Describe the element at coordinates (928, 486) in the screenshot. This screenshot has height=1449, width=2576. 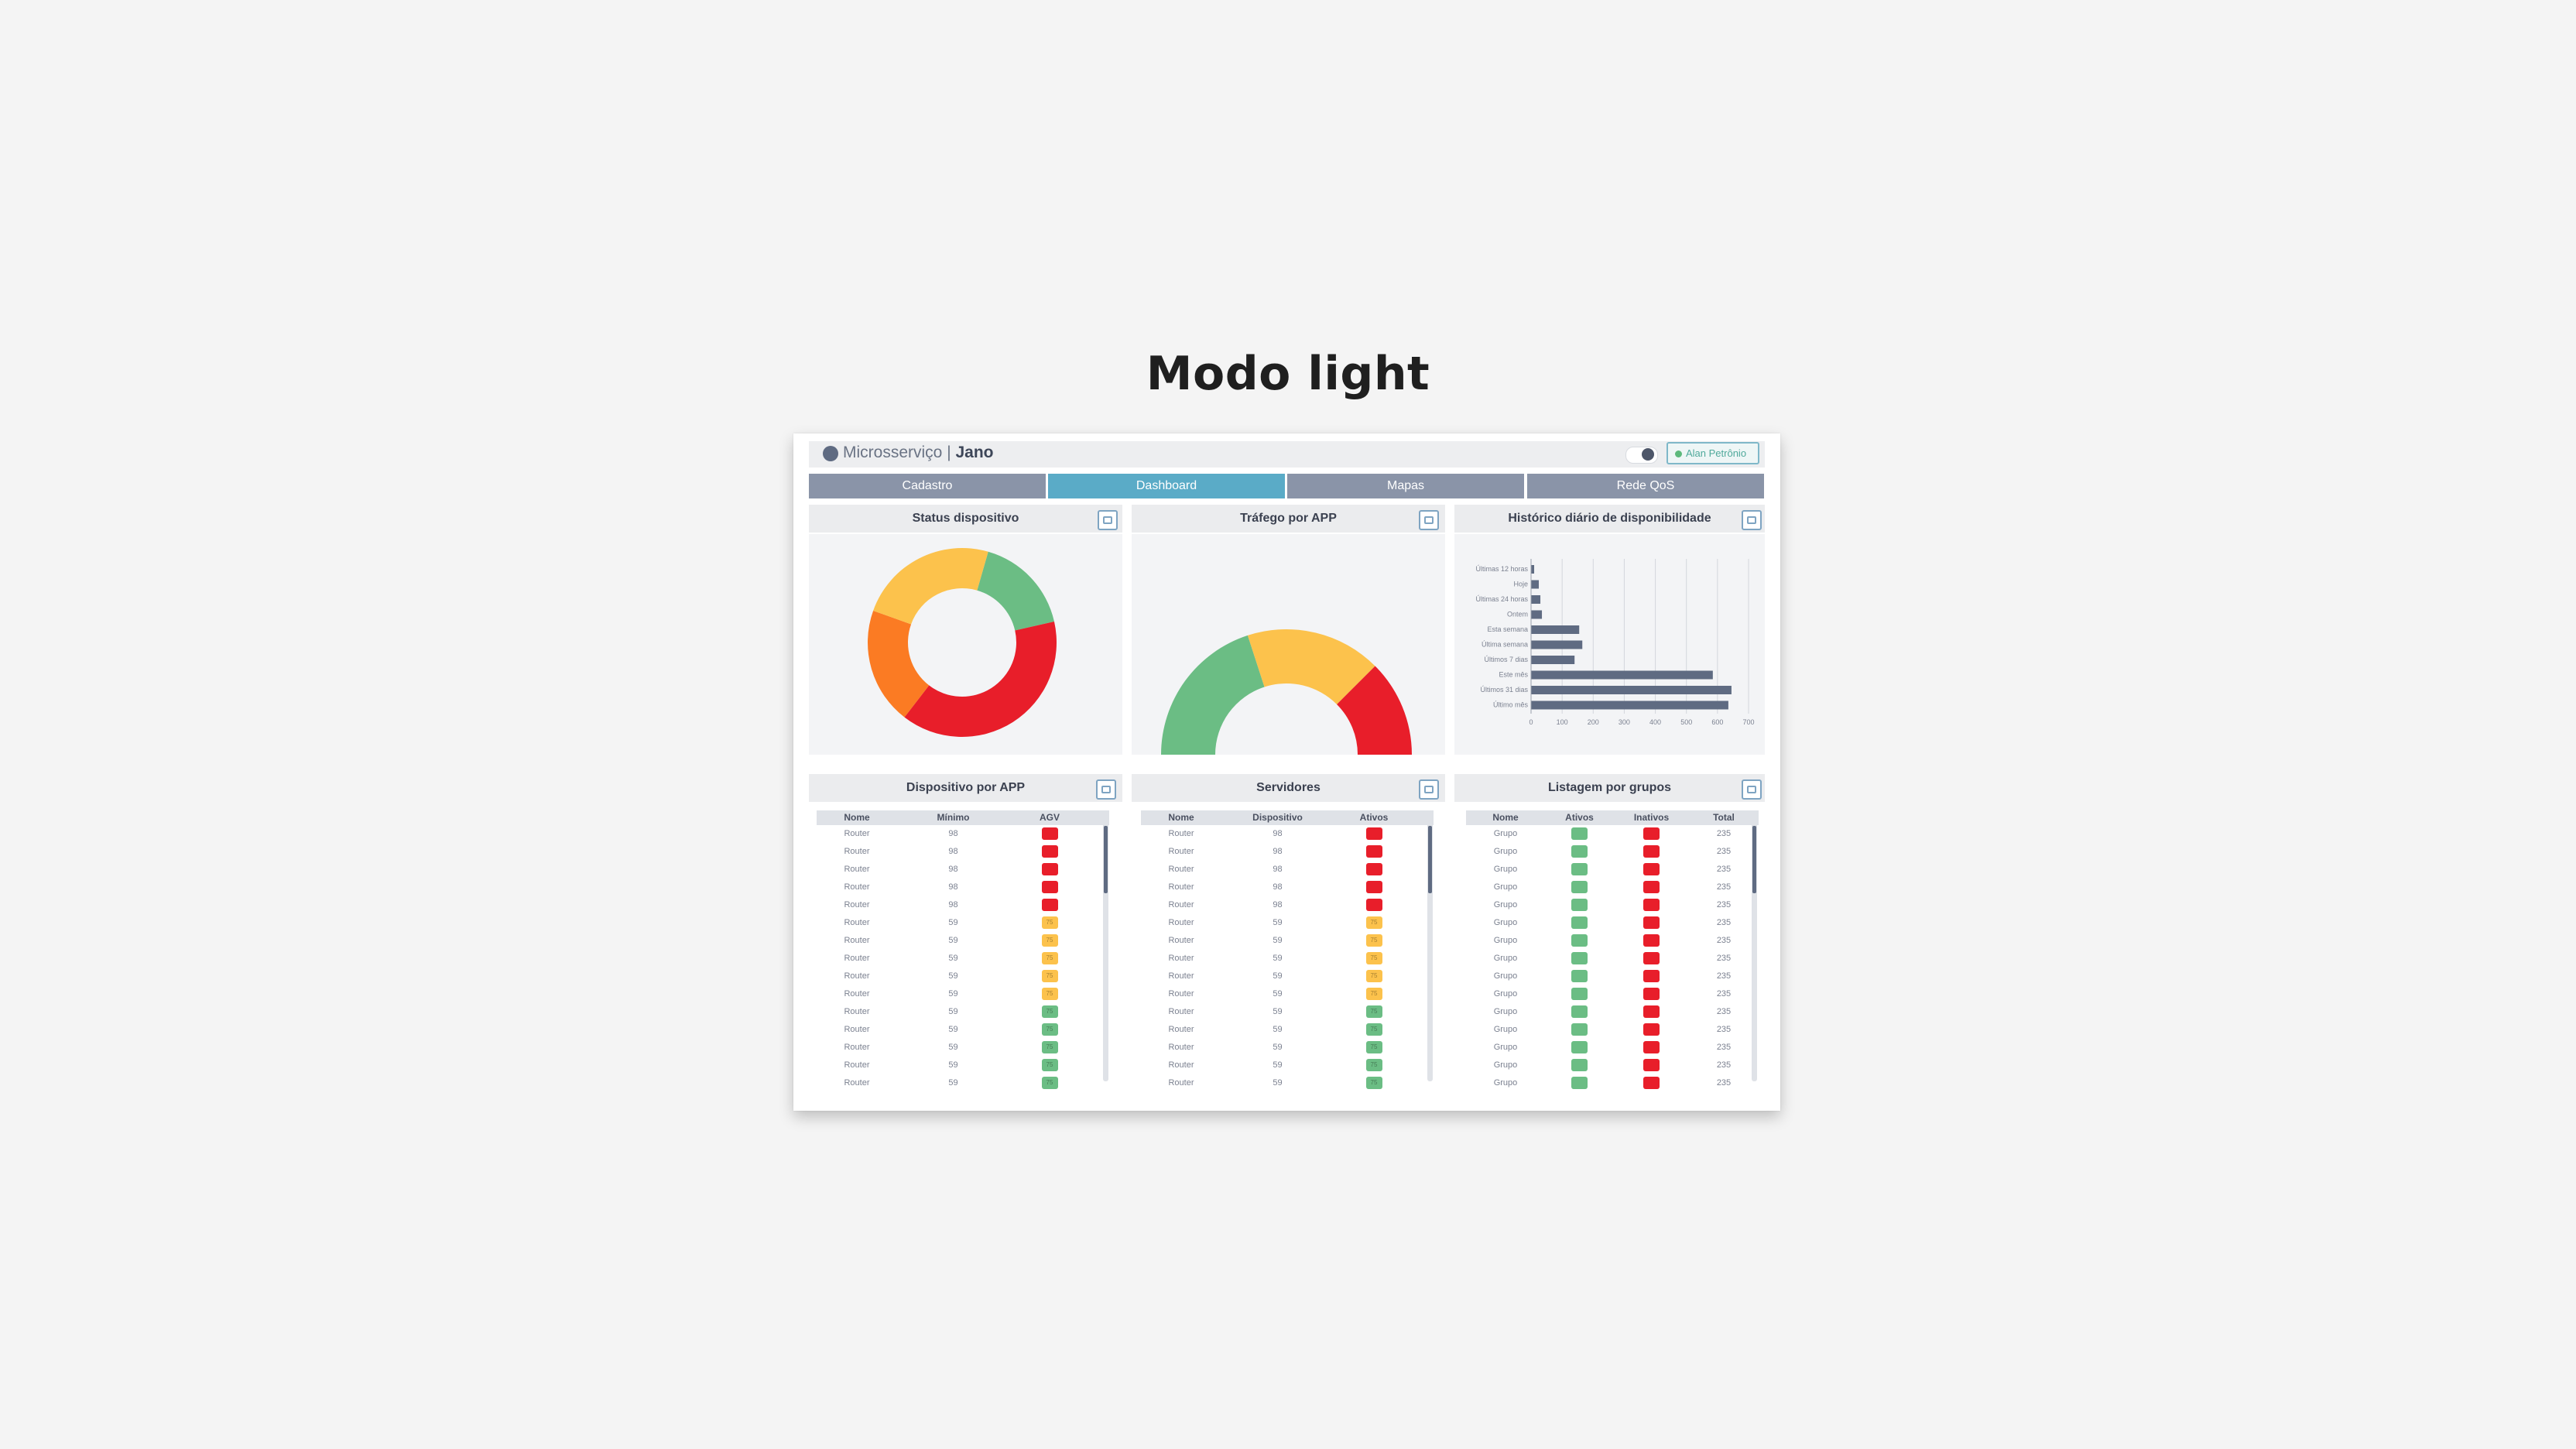
I see `tab-cadastro: Cadastro` at that location.